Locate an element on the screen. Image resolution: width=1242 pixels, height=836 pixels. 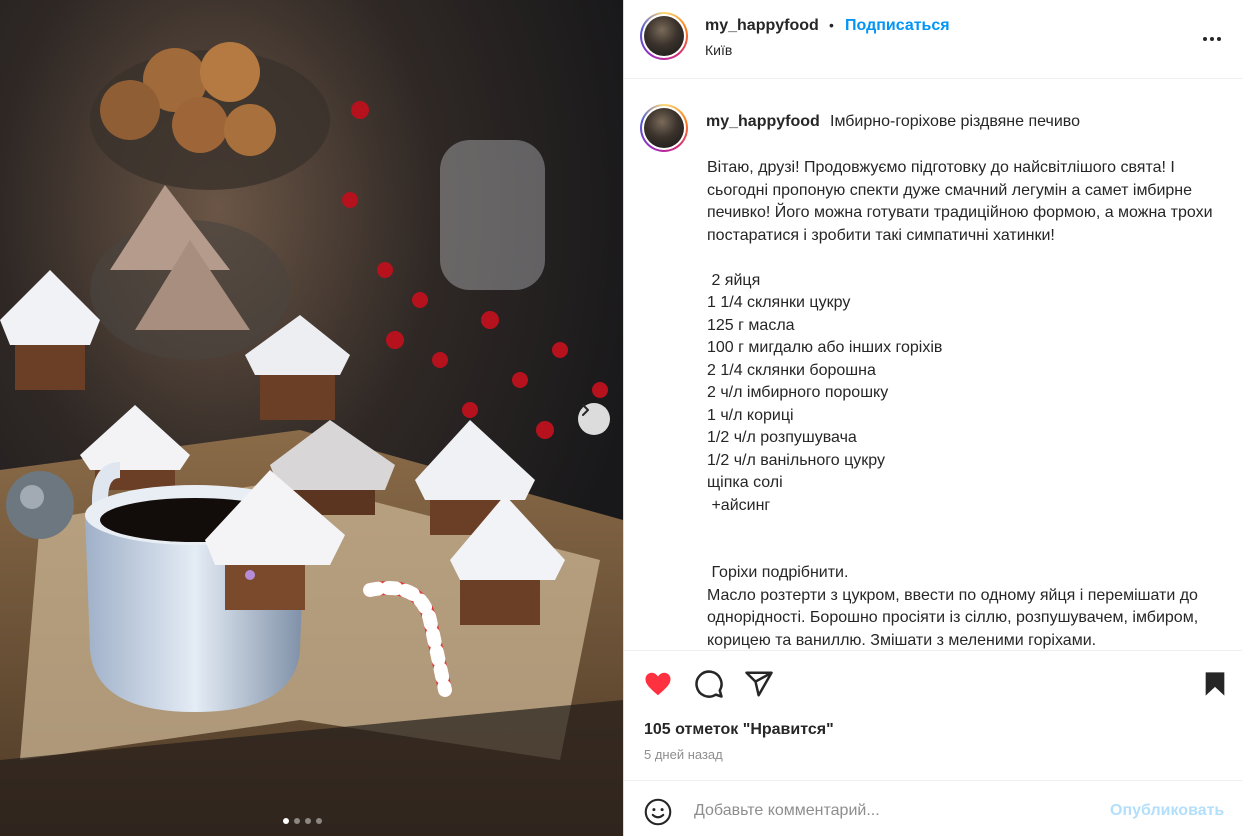
post-actions: 105 отметок "Нравится" 5 дней назад is located at coordinates (933, 715).